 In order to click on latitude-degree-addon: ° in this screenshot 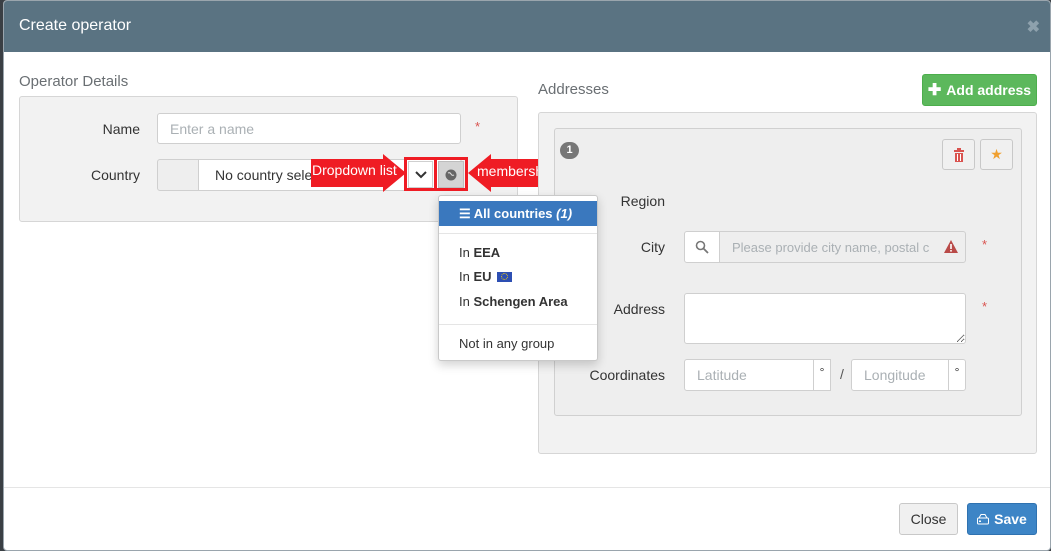, I will do `click(822, 375)`.